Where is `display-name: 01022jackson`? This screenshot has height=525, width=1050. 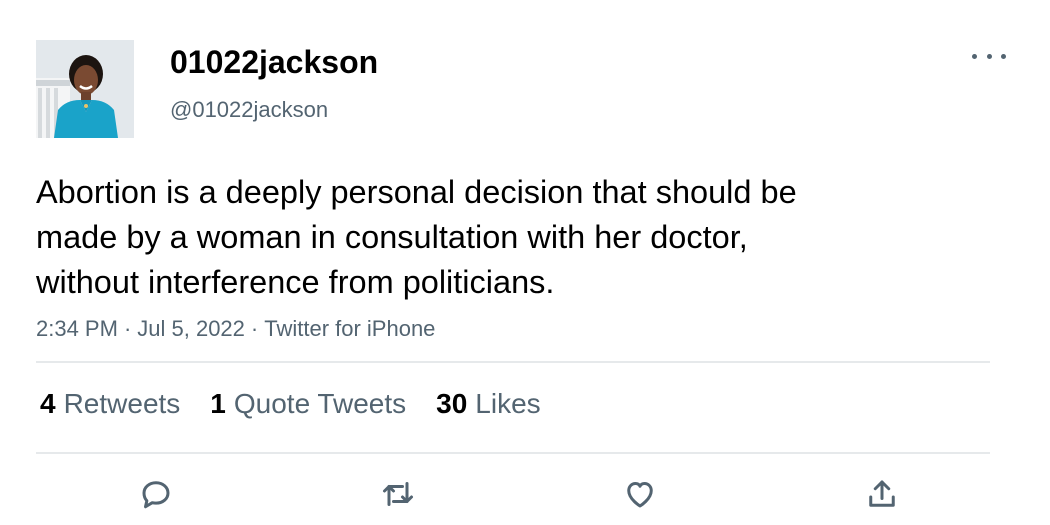
display-name: 01022jackson is located at coordinates (274, 62).